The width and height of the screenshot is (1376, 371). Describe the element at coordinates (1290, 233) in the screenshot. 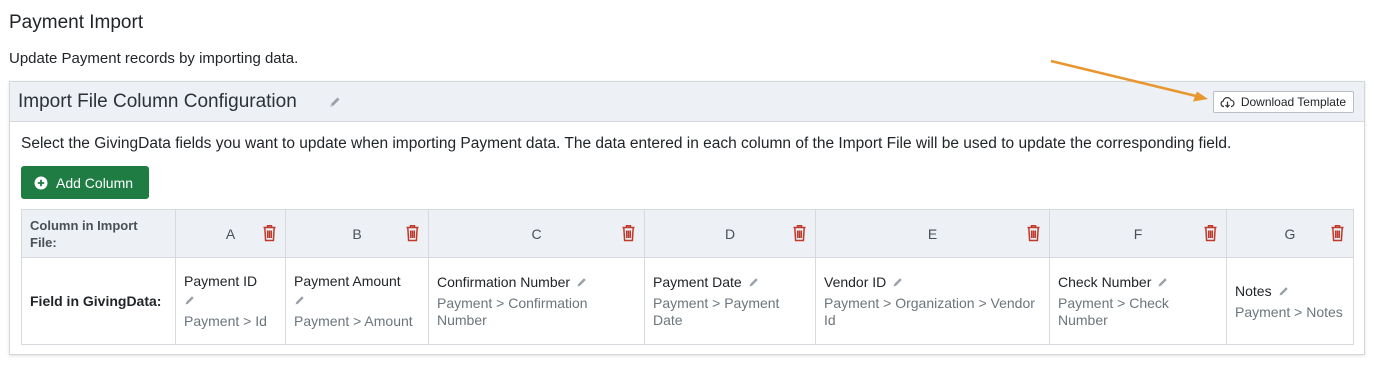

I see `column-header-g: G` at that location.